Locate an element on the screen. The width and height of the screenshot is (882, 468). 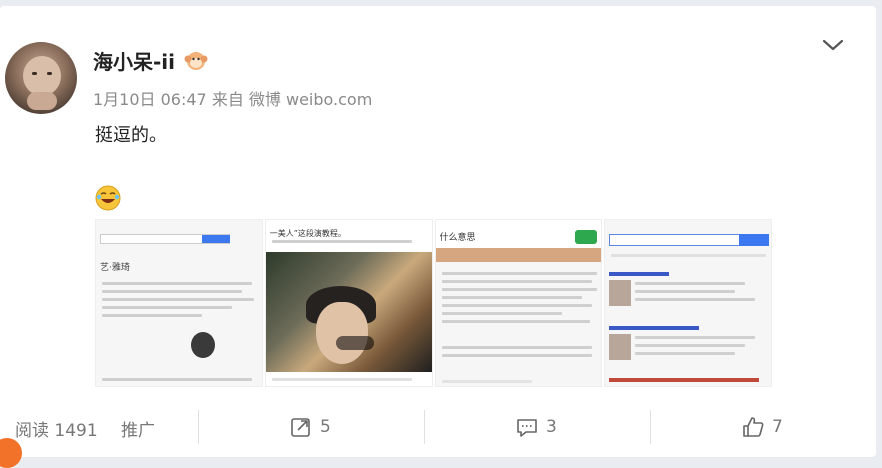
image-header: 什么意思 is located at coordinates (518, 235).